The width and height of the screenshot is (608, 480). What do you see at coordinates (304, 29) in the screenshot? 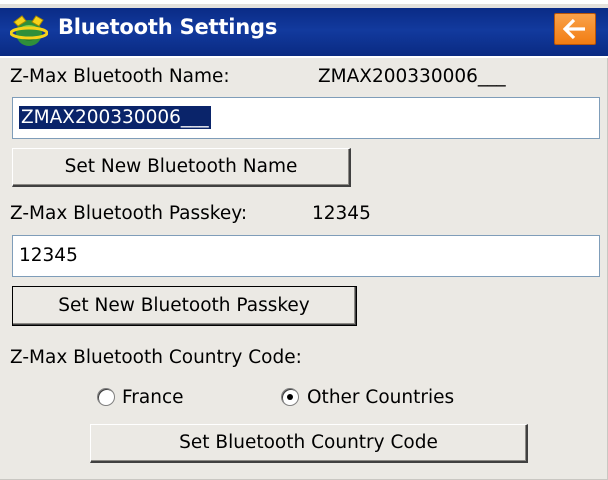
I see `title-bar: Bluetooth Settings` at bounding box center [304, 29].